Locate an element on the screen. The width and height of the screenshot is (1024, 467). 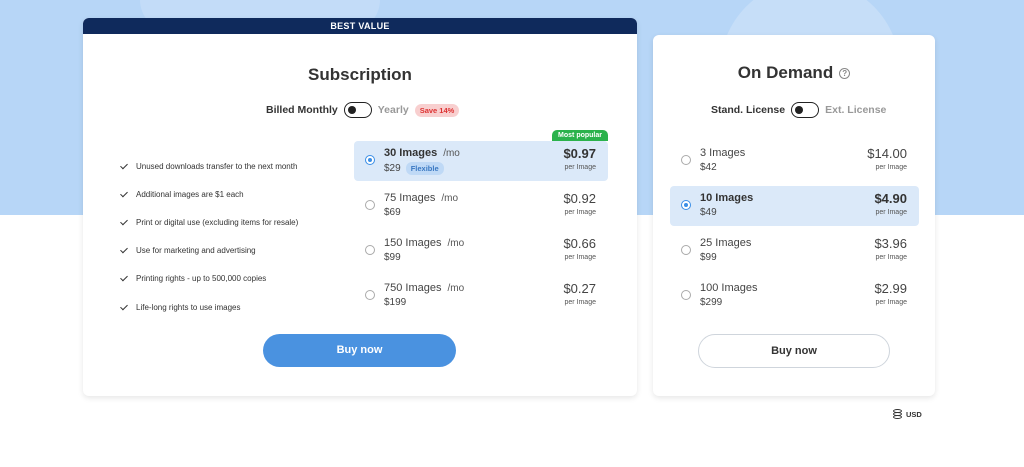
plan-name: 100 Images is located at coordinates (729, 288).